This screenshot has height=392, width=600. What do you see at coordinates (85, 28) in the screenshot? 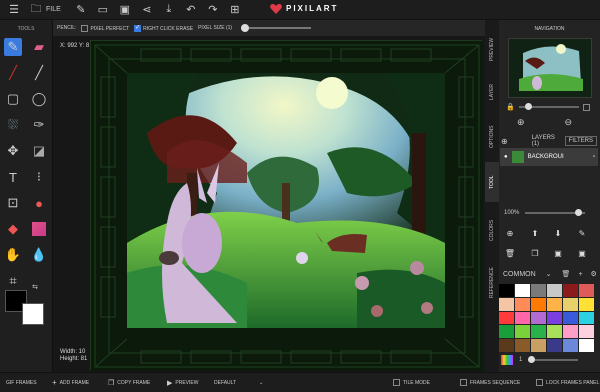
I see `checkbox-unchecked-icon` at bounding box center [85, 28].